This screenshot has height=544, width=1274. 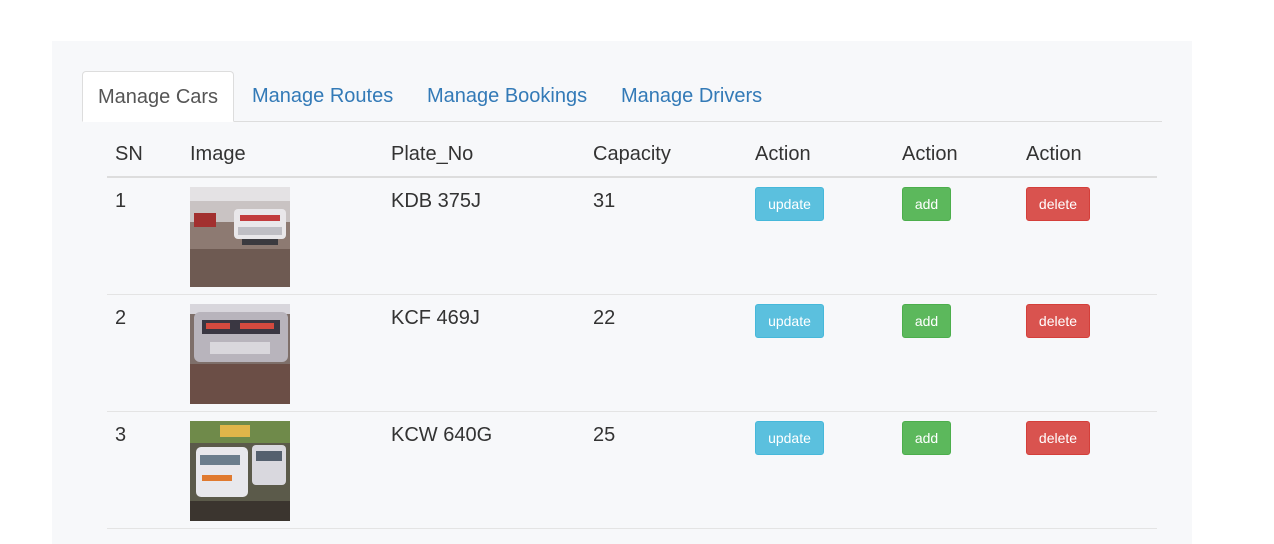 I want to click on header-image: Image, so click(x=218, y=154).